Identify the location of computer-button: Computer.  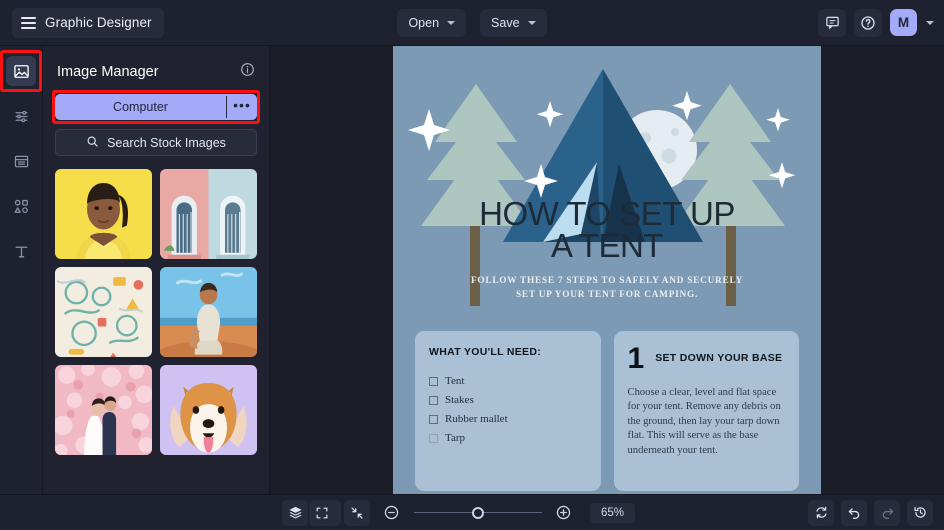
(140, 107).